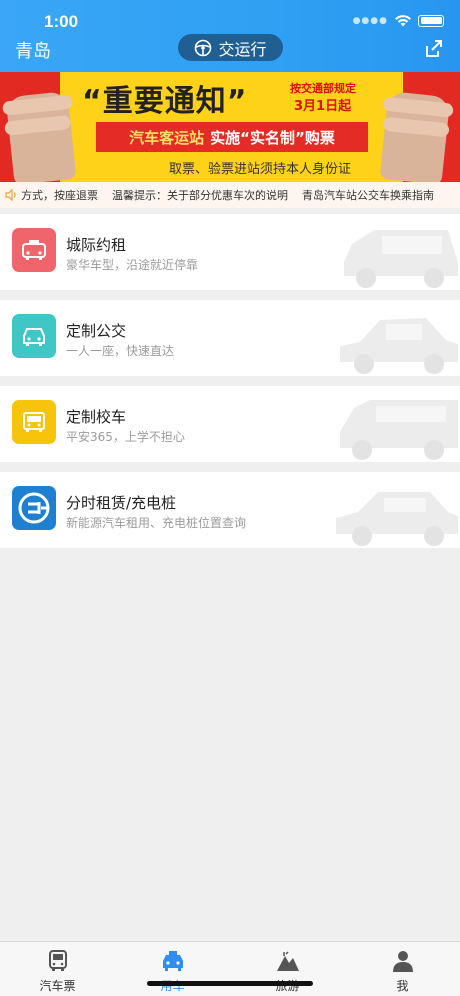 This screenshot has width=460, height=996. I want to click on service-ev-rental: 分时租赁/充电桩 新能源汽车租用、充电桩位置查询, so click(230, 510).